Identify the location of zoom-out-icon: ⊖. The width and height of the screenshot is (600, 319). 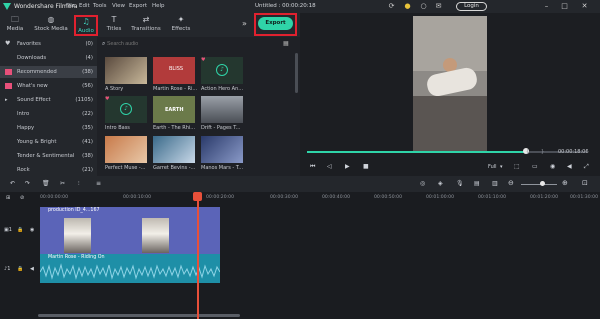
(511, 183).